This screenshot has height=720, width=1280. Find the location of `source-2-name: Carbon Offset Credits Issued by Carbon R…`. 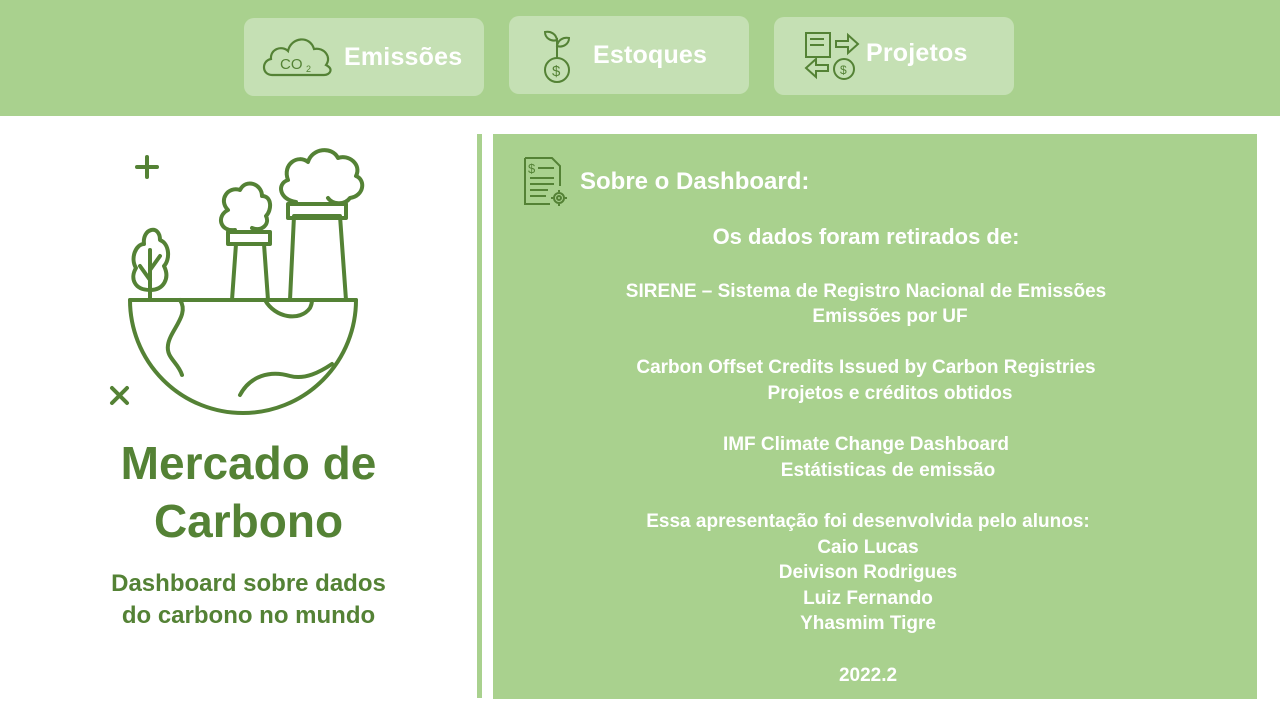

source-2-name: Carbon Offset Credits Issued by Carbon R… is located at coordinates (866, 367).